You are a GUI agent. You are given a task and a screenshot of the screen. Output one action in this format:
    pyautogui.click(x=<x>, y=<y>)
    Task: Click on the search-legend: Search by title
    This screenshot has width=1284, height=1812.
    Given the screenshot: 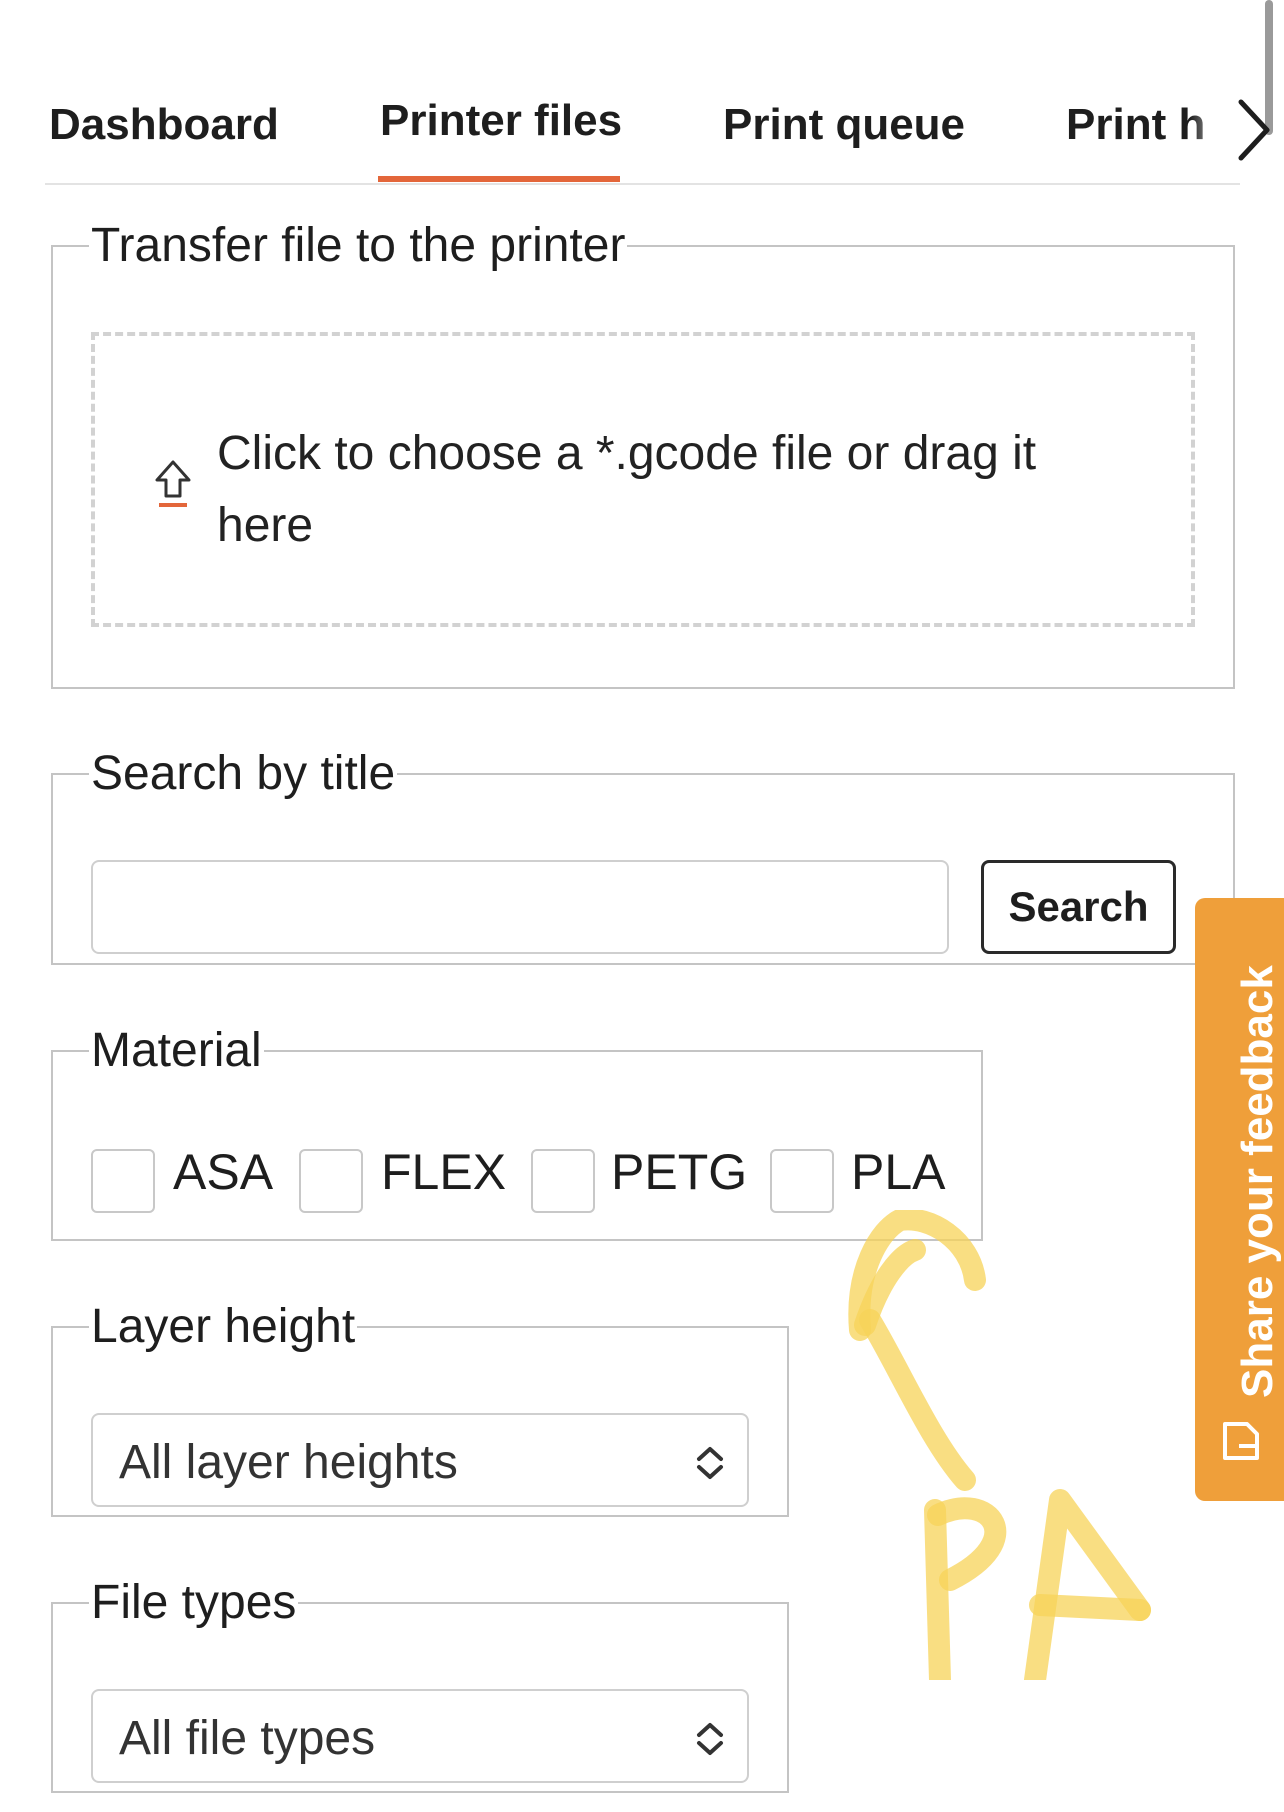 What is the action you would take?
    pyautogui.click(x=243, y=773)
    